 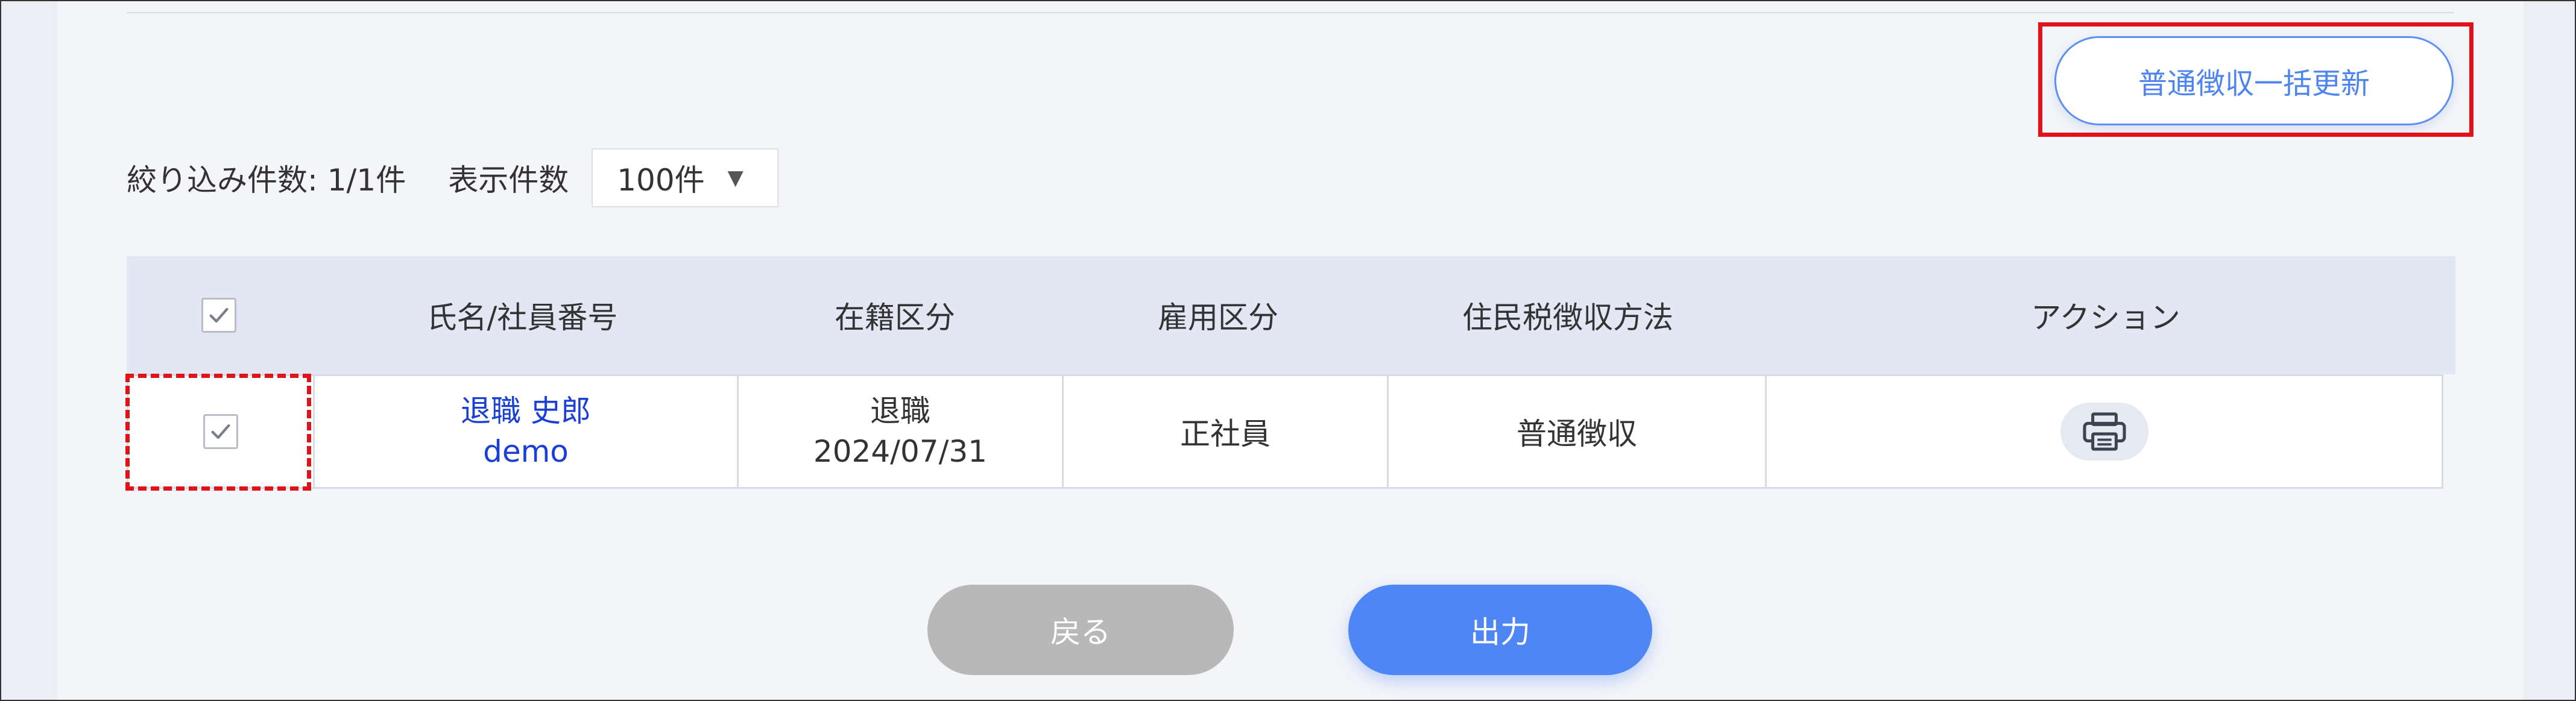 I want to click on bulk-update-button: 普通徴収一括更新, so click(x=2254, y=80).